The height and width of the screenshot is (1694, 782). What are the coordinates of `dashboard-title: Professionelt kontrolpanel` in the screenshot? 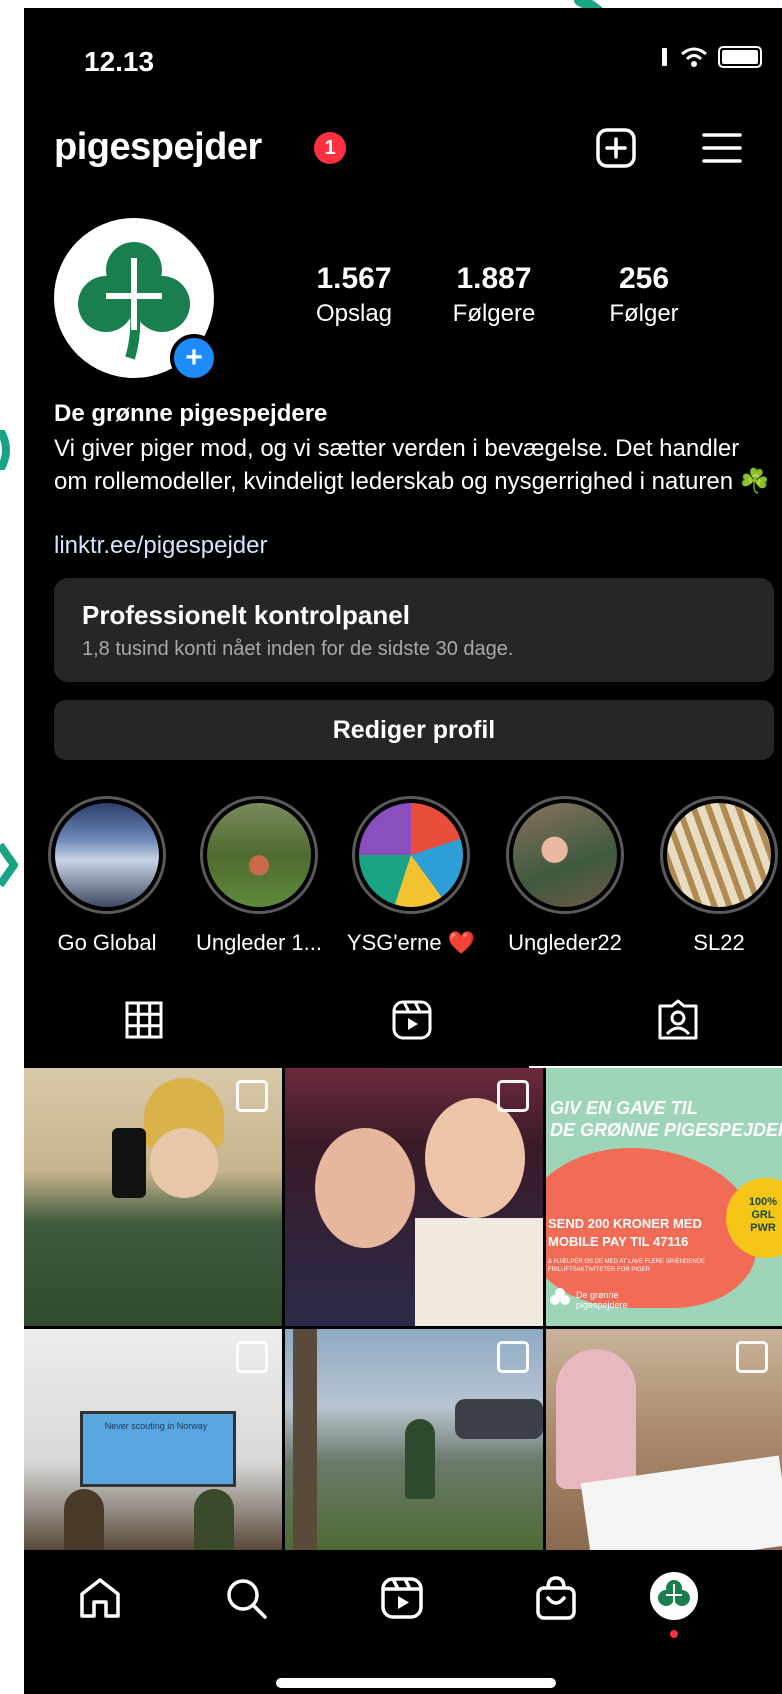 It's located at (246, 615).